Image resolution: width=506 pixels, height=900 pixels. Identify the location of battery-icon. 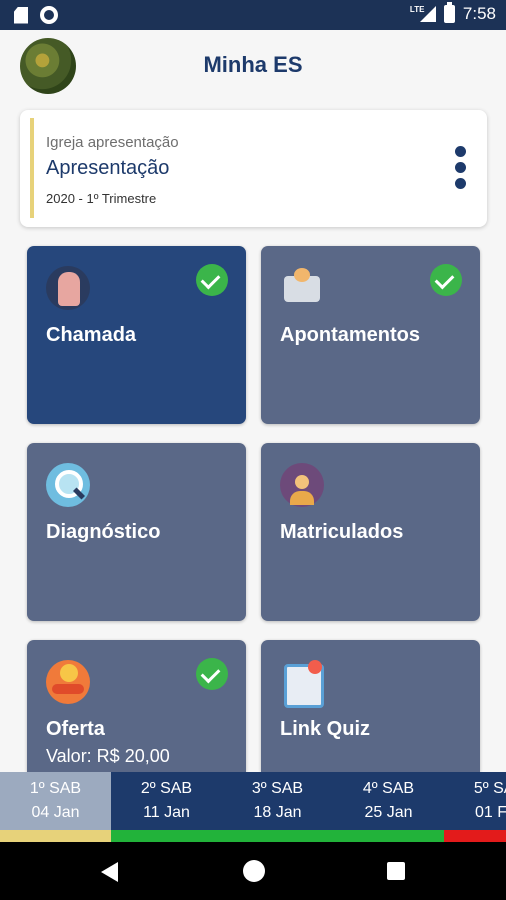
(449, 12).